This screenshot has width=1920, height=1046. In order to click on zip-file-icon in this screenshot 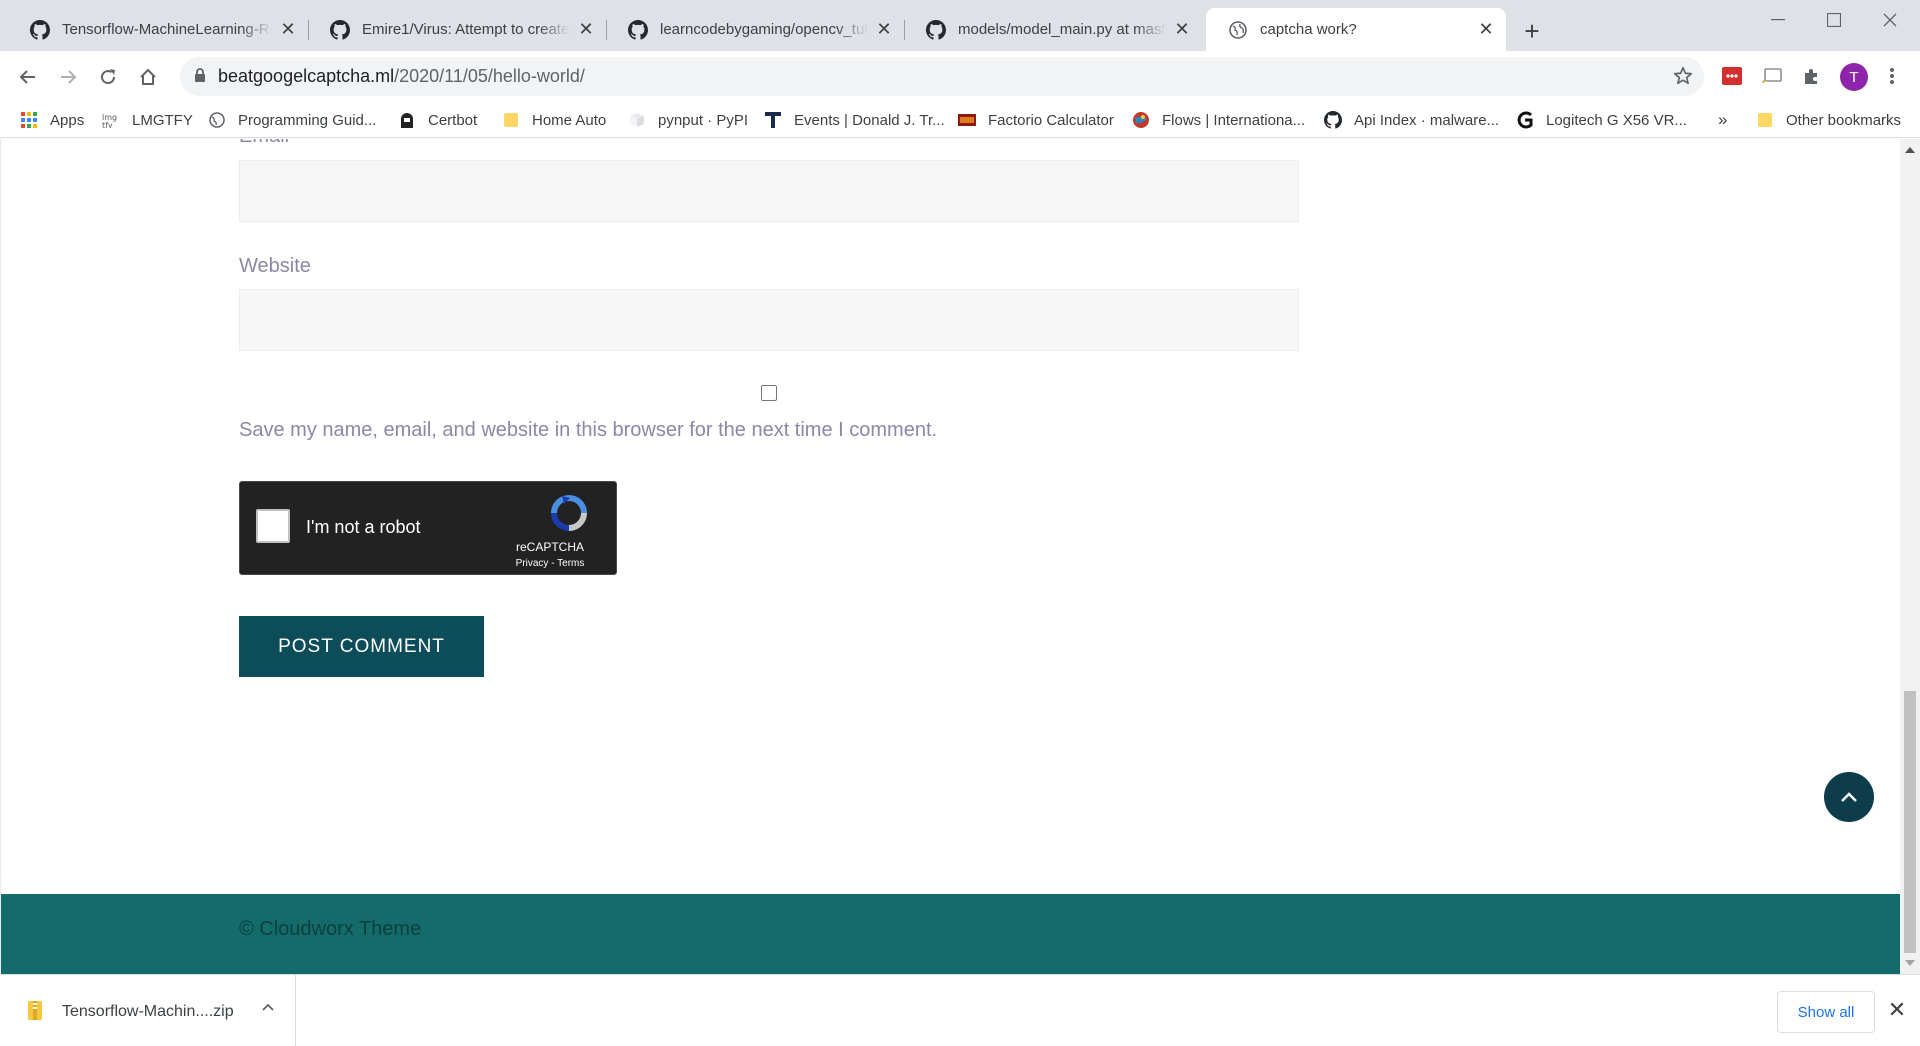, I will do `click(35, 1010)`.